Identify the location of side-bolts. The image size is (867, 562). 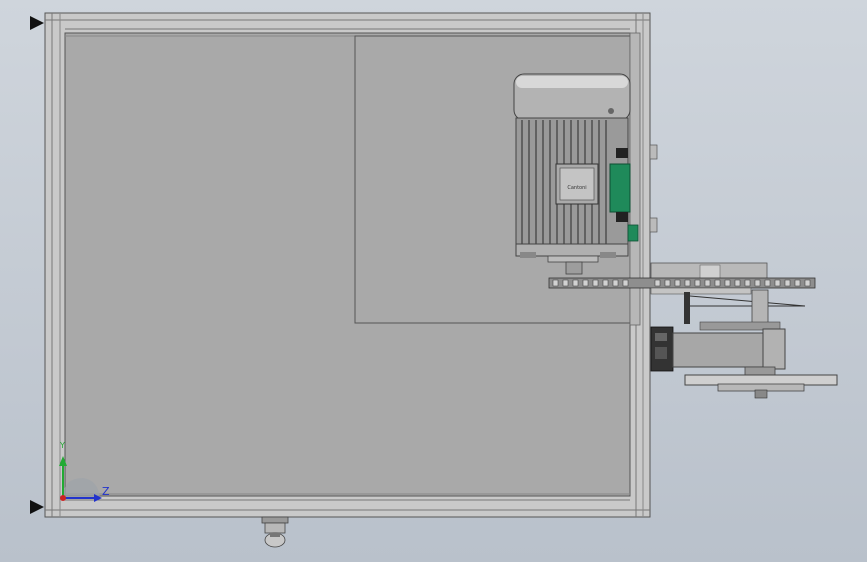
(653, 188).